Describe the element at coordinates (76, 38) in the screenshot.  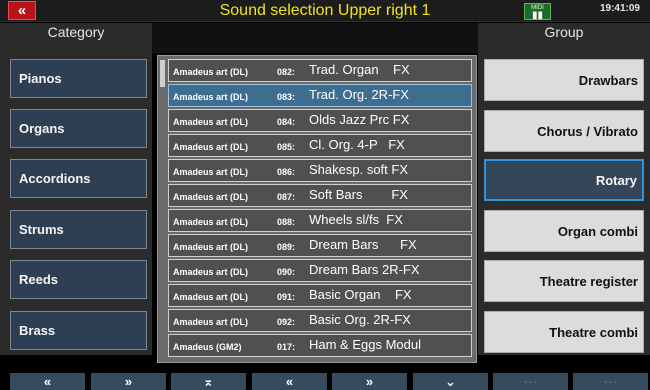
I see `category-heading: Category` at that location.